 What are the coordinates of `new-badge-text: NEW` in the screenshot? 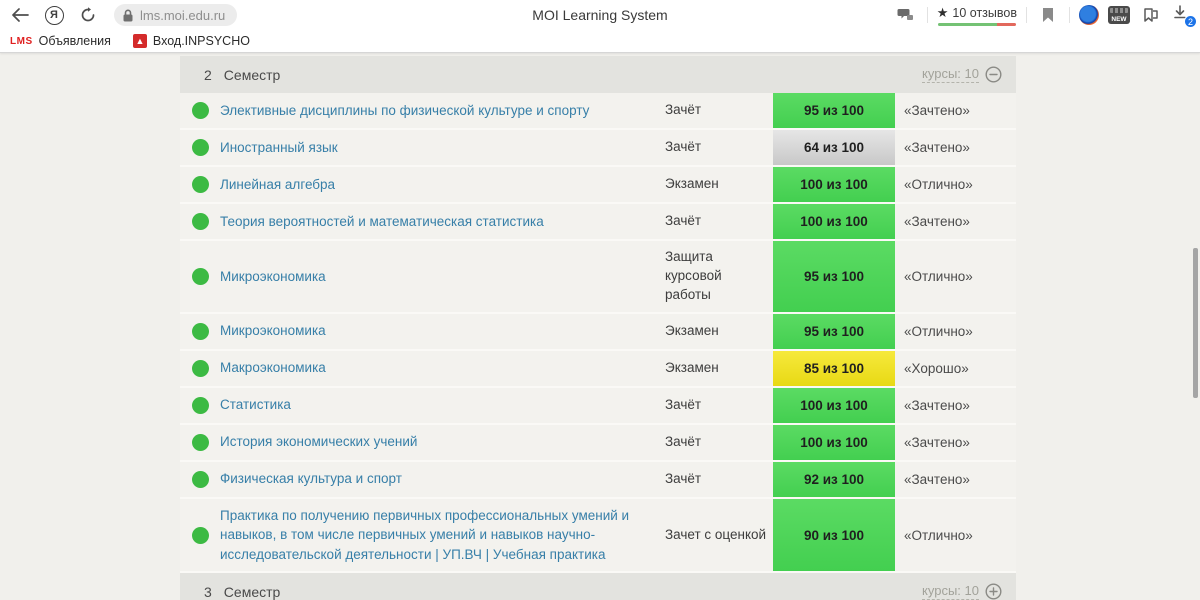 It's located at (1119, 19).